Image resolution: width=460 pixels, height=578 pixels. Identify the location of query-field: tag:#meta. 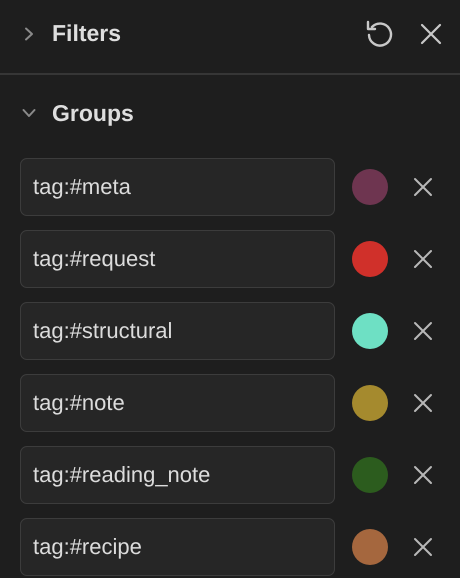
(177, 187).